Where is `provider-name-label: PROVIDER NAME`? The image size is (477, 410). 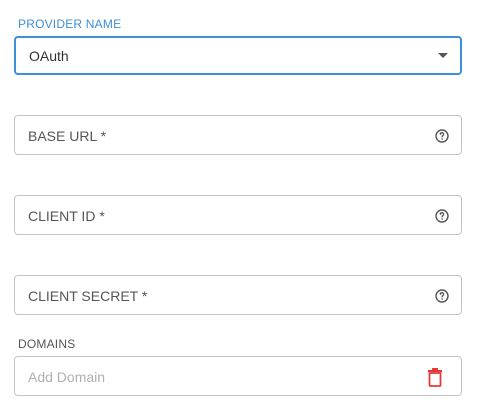
provider-name-label: PROVIDER NAME is located at coordinates (70, 24).